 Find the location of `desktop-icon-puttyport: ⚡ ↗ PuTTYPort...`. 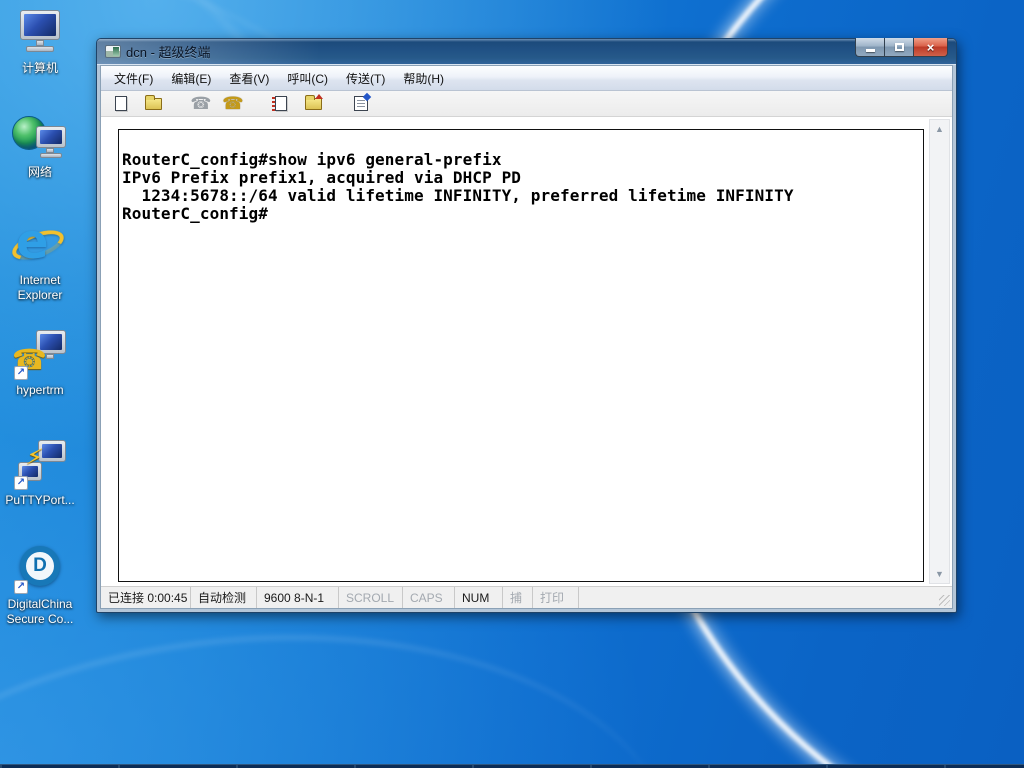

desktop-icon-puttyport: ⚡ ↗ PuTTYPort... is located at coordinates (40, 474).